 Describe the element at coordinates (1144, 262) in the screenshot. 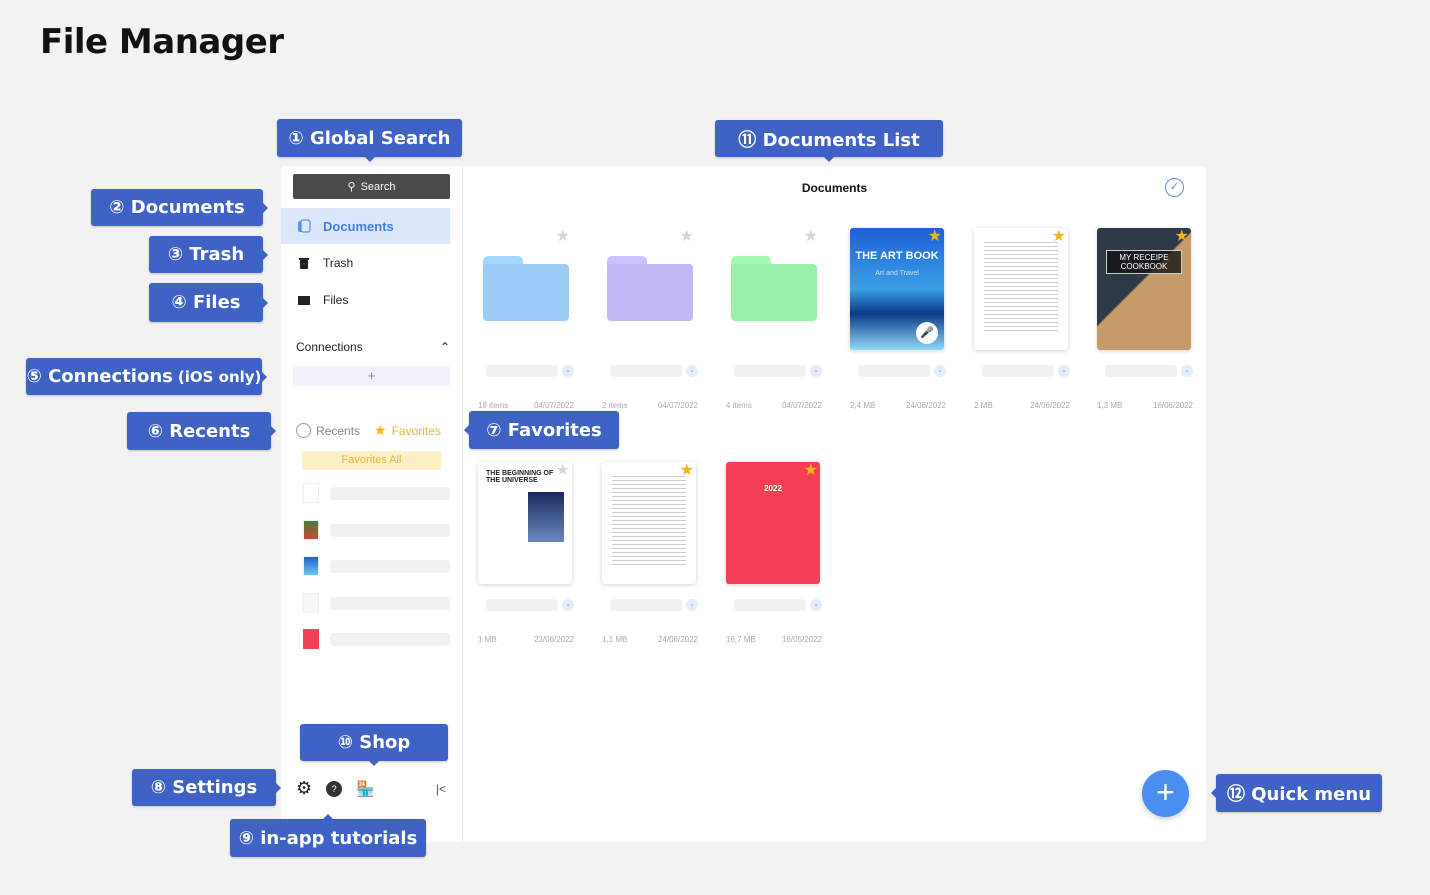

I see `cover-title: MY RECEIPE COOKBOOK` at that location.